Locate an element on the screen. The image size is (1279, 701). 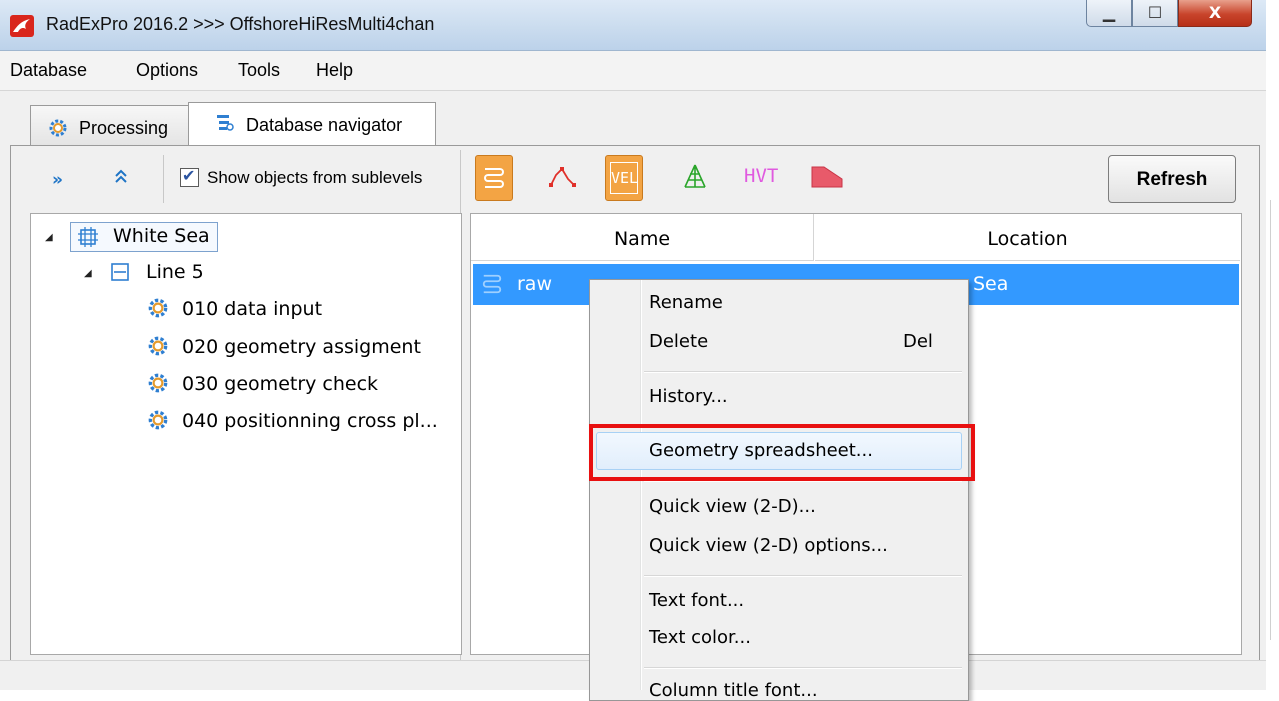
row-location-cell: Sea is located at coordinates (991, 284).